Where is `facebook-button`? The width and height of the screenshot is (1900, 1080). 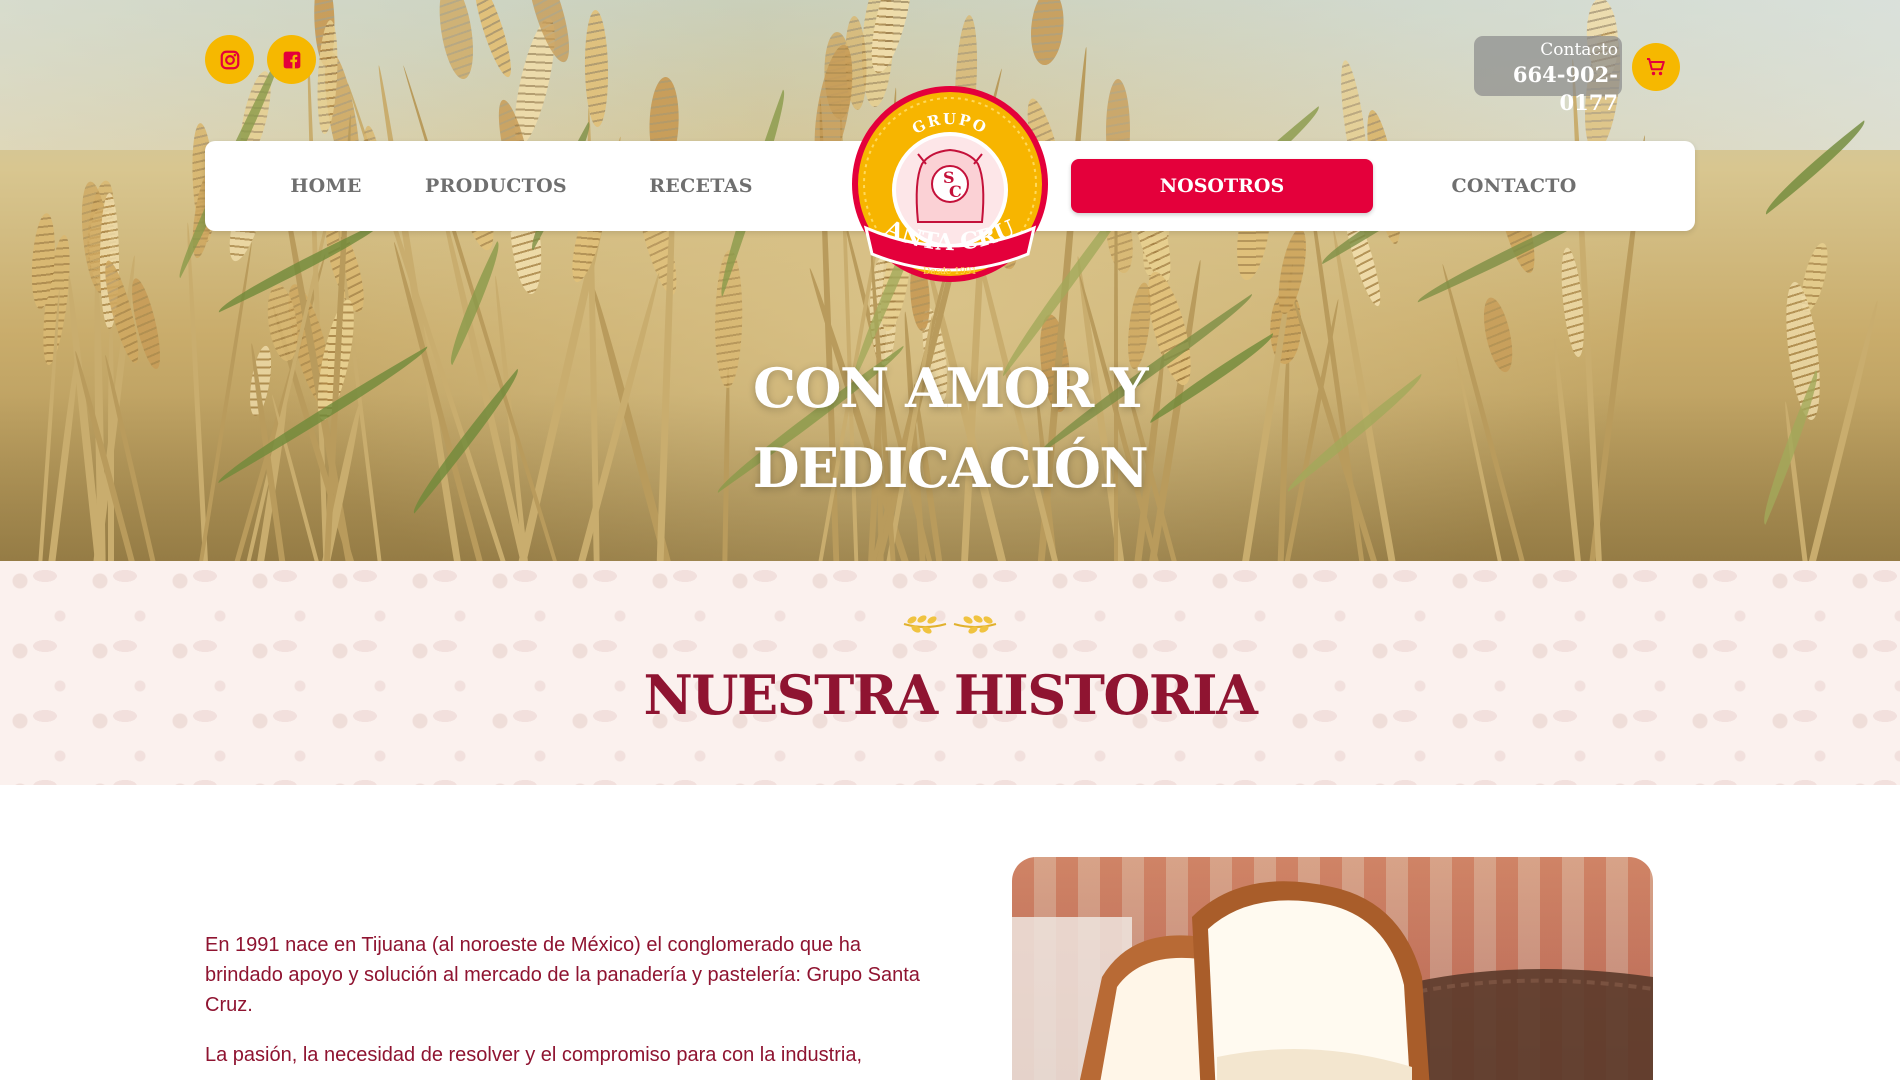
facebook-button is located at coordinates (291, 59).